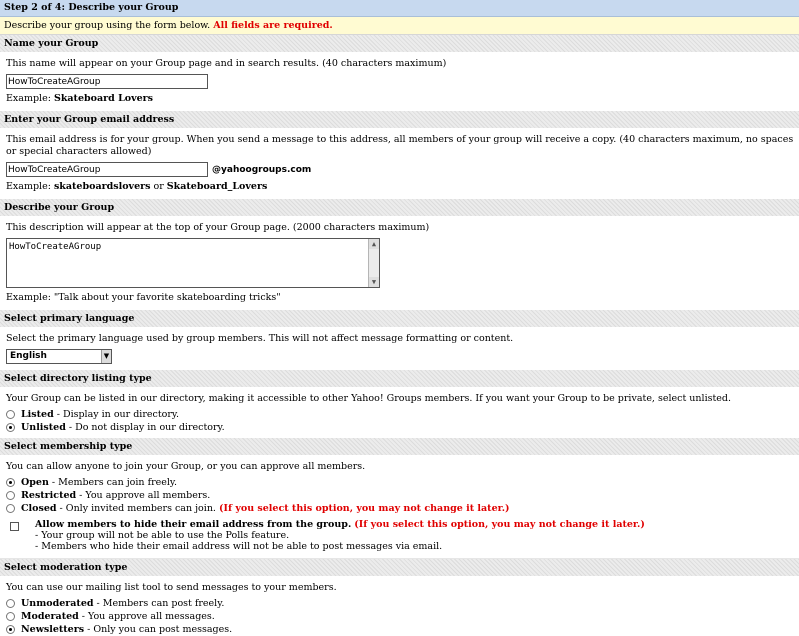  What do you see at coordinates (10, 616) in the screenshot?
I see `radio-moderated` at bounding box center [10, 616].